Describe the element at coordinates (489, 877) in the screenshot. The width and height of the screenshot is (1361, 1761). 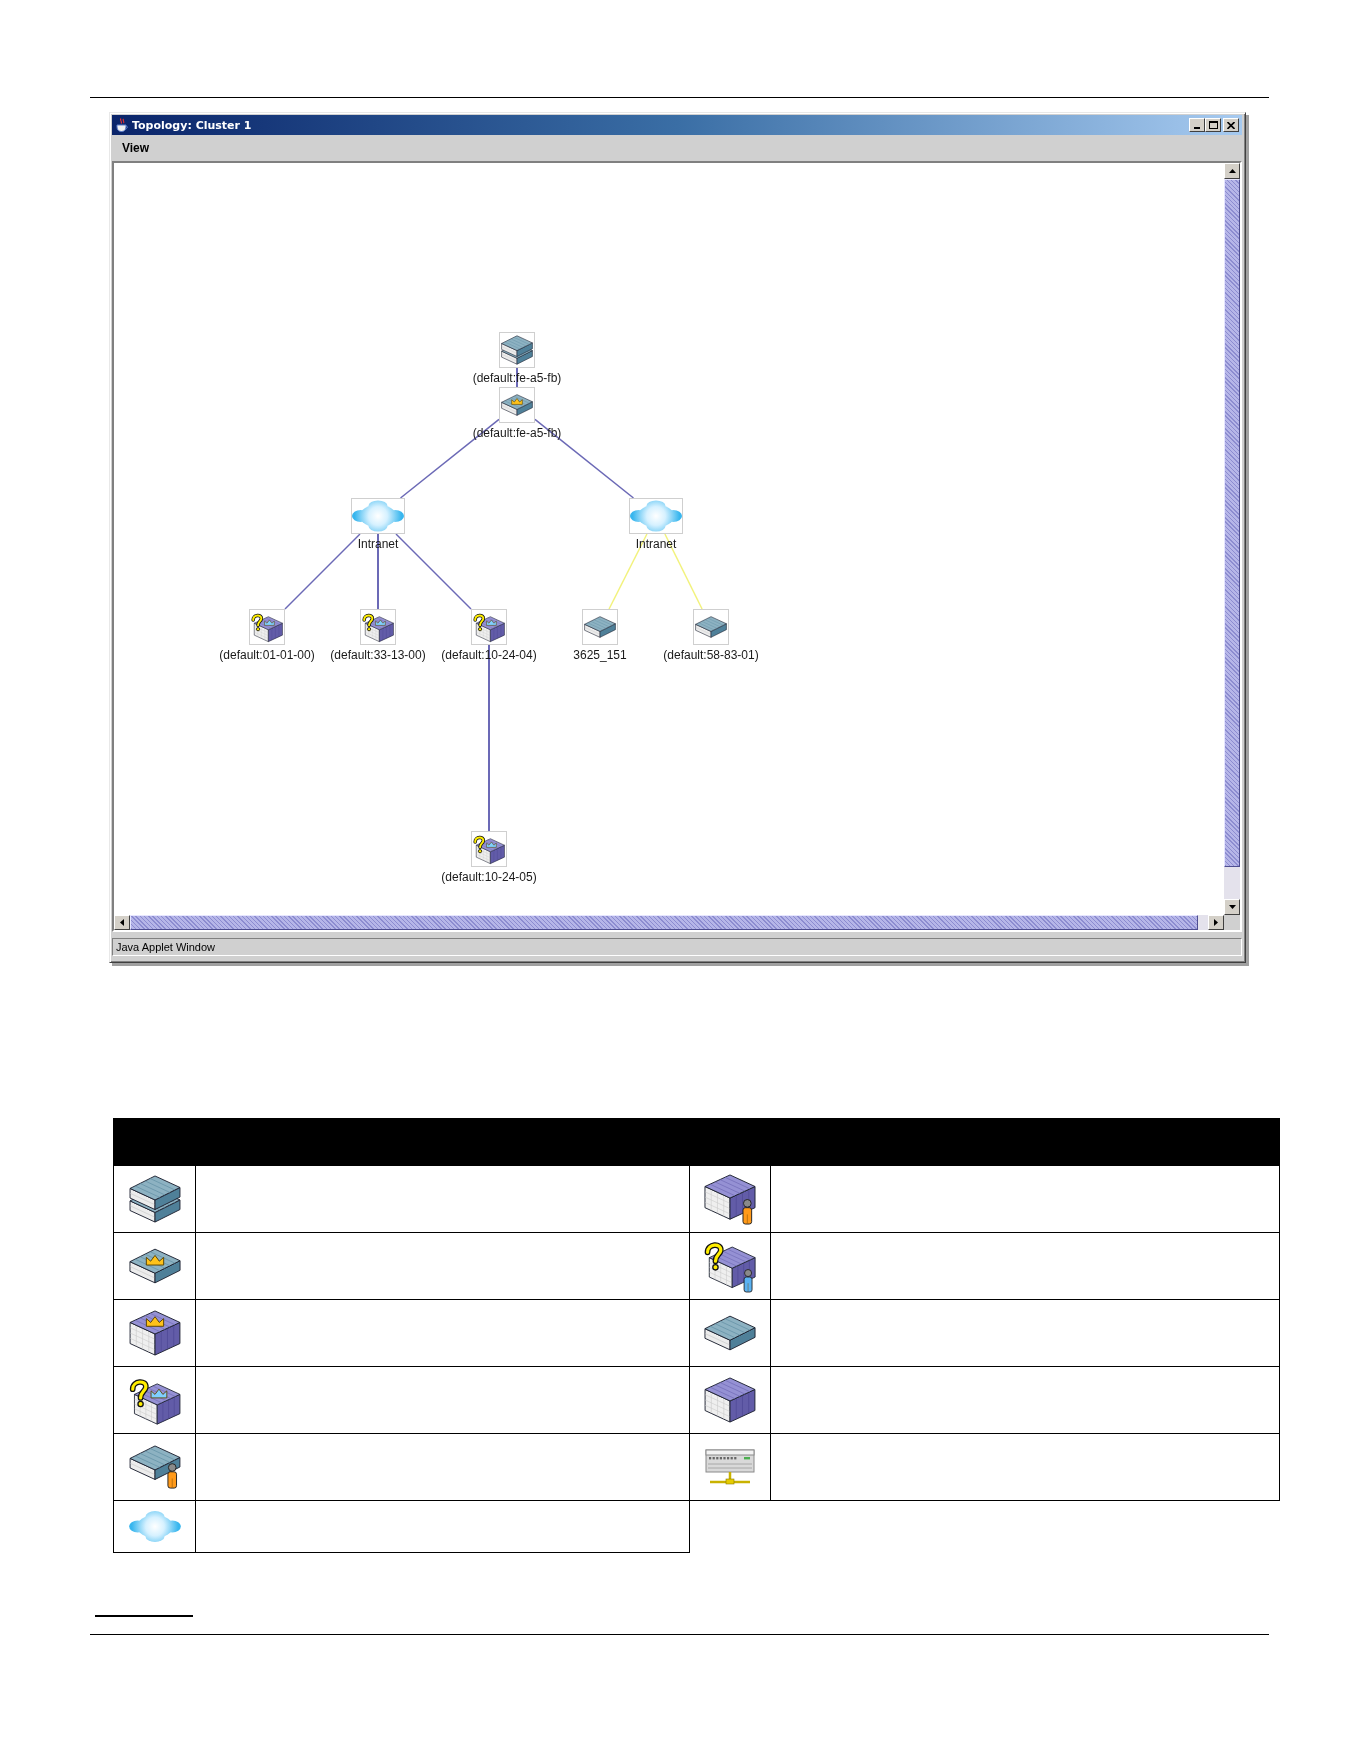
I see `node-label: (default:10-24-05)` at that location.